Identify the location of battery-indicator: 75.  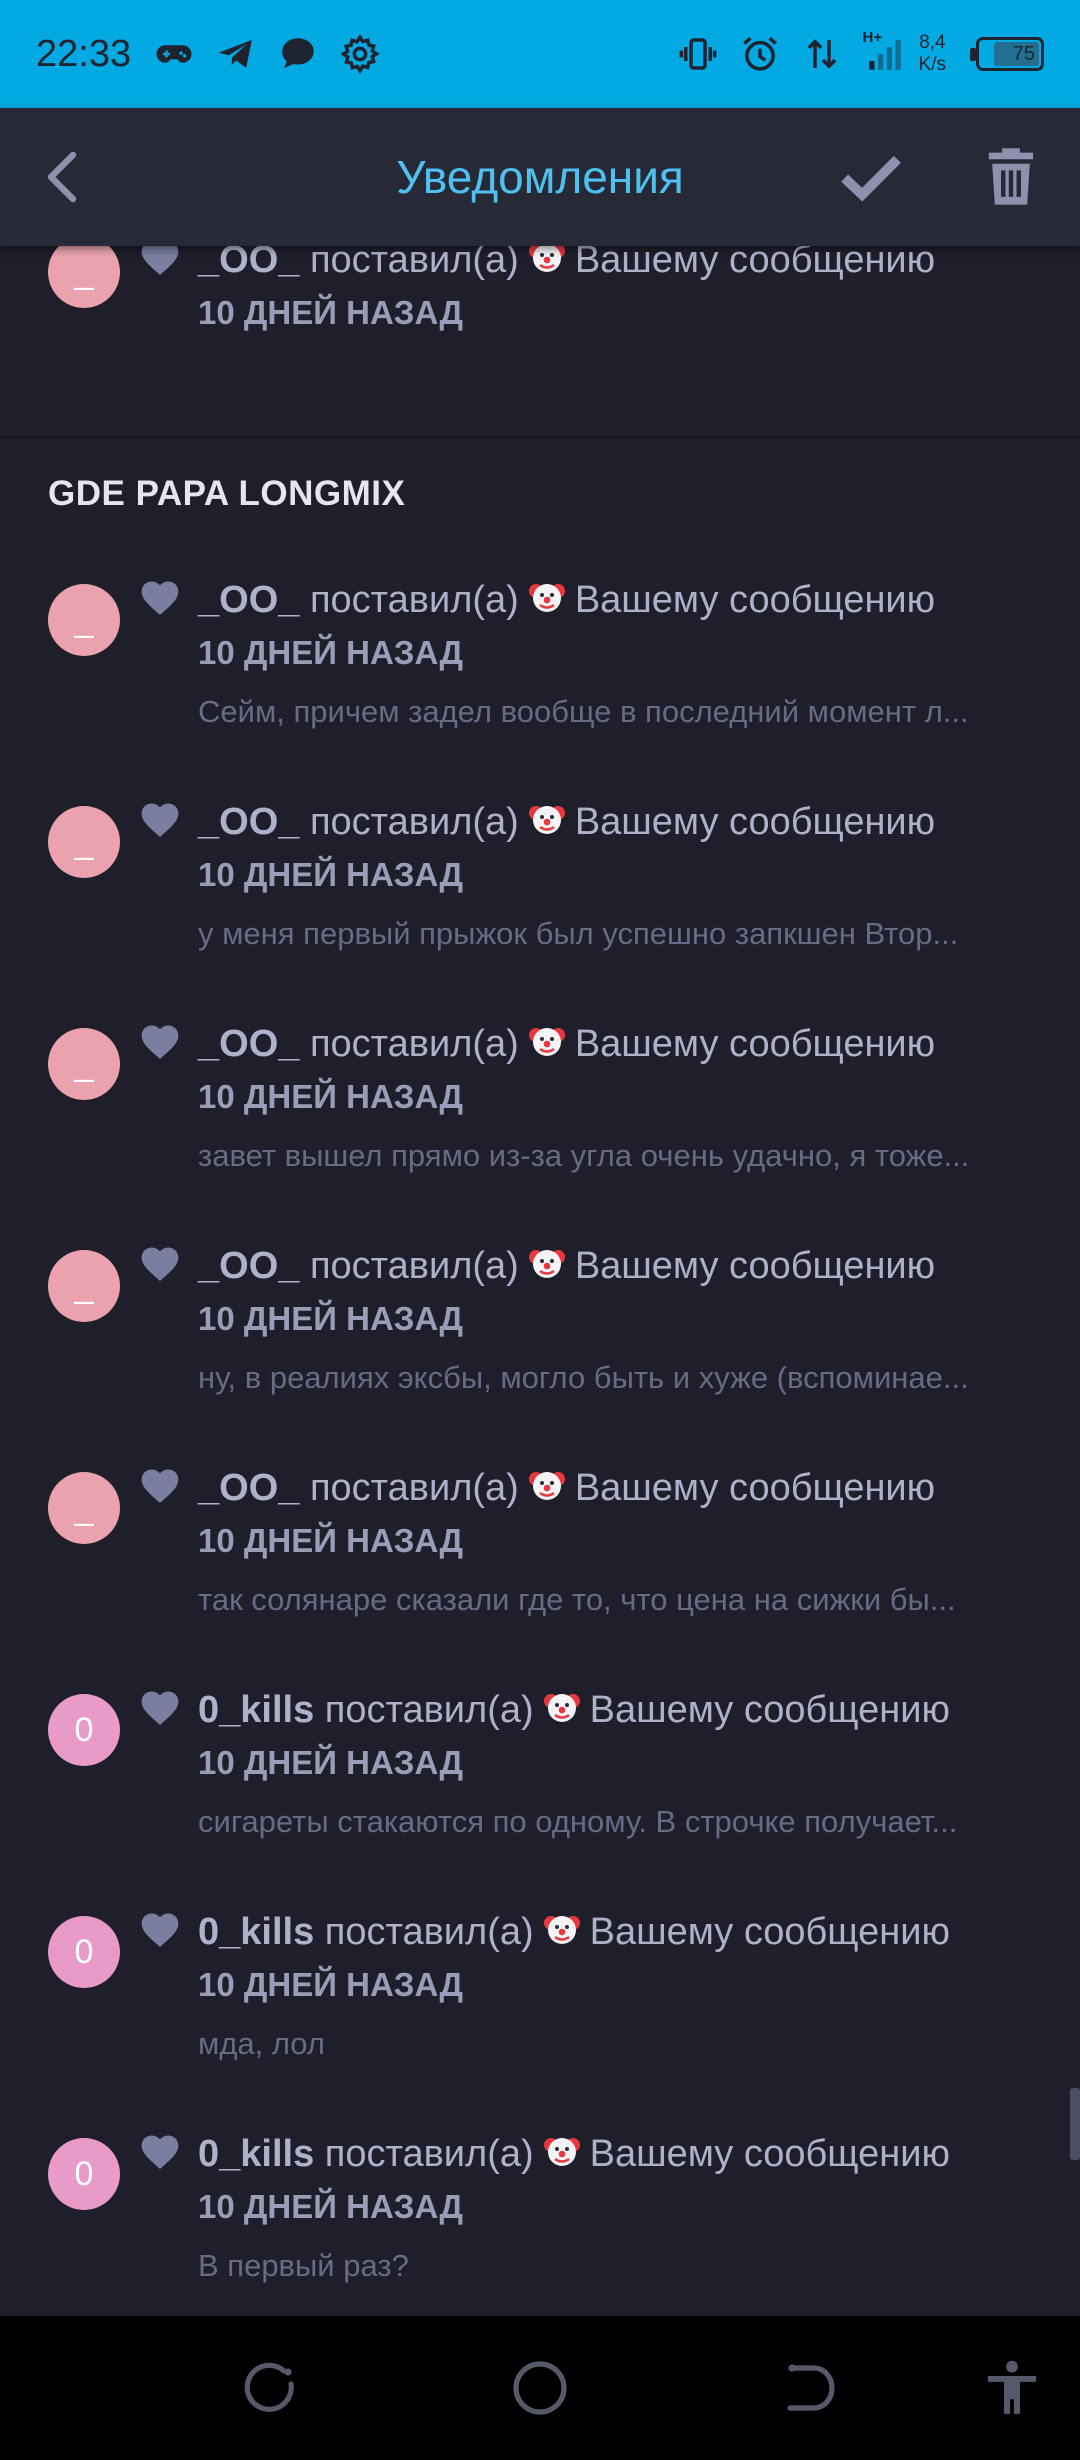
(1007, 54).